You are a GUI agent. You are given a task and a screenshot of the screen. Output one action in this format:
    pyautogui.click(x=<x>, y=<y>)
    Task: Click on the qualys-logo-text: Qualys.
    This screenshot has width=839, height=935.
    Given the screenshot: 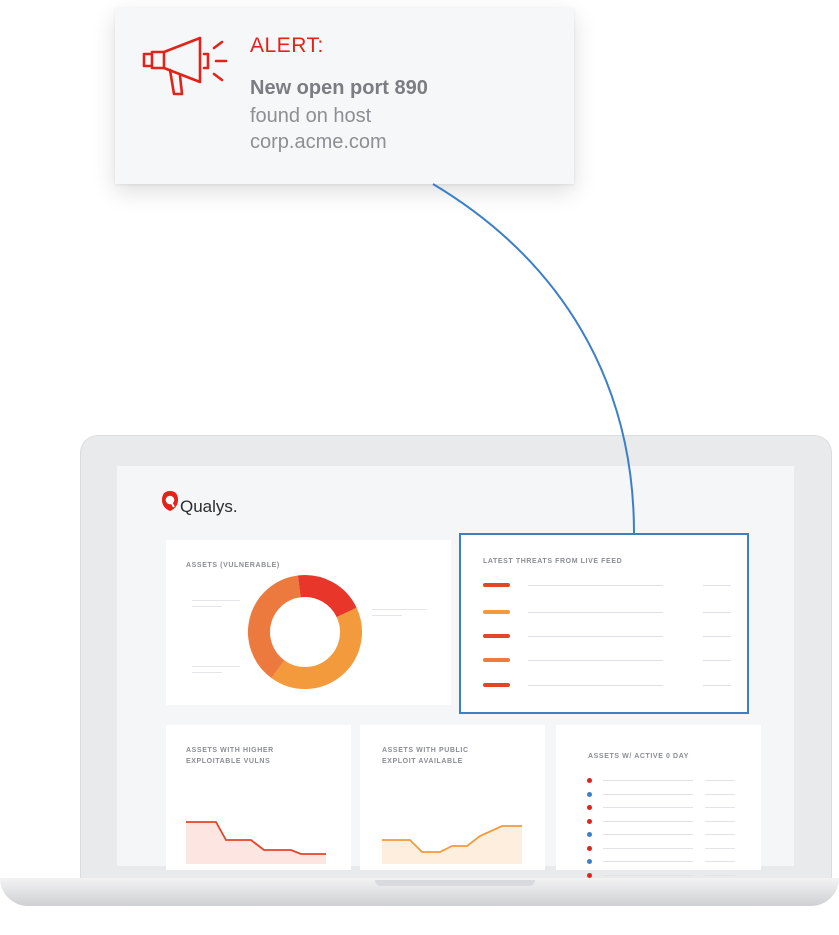 What is the action you would take?
    pyautogui.click(x=209, y=506)
    